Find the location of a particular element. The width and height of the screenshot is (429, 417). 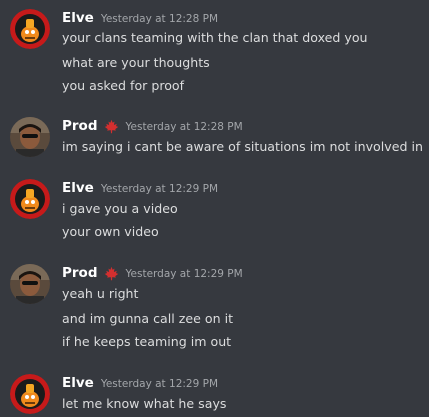

message-text: you asked for proof is located at coordinates (123, 85).